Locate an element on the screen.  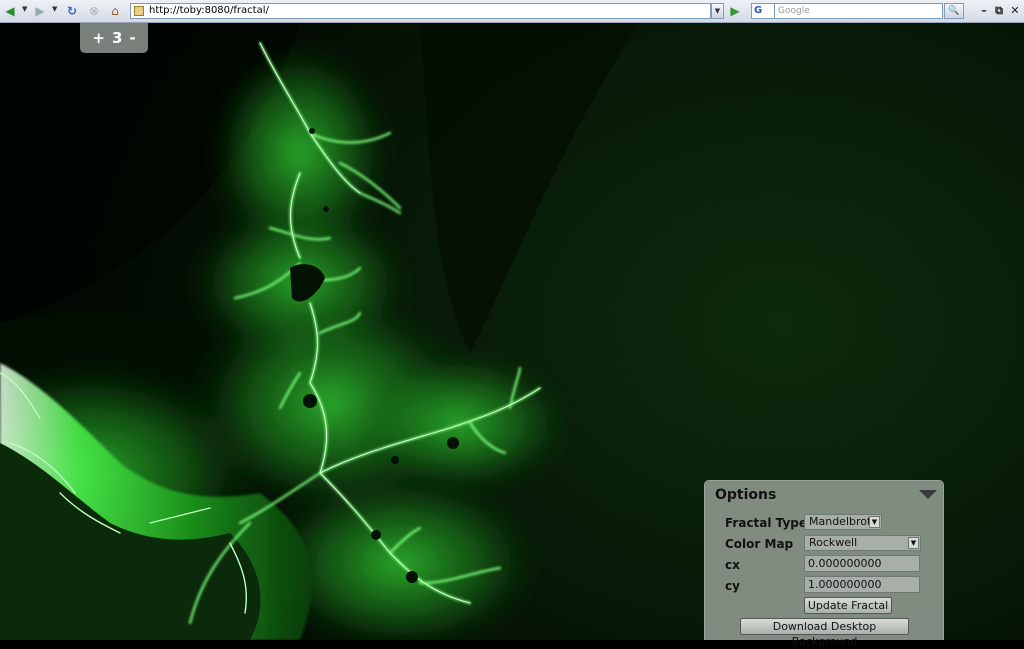
zoom-control: + 3 - is located at coordinates (114, 38).